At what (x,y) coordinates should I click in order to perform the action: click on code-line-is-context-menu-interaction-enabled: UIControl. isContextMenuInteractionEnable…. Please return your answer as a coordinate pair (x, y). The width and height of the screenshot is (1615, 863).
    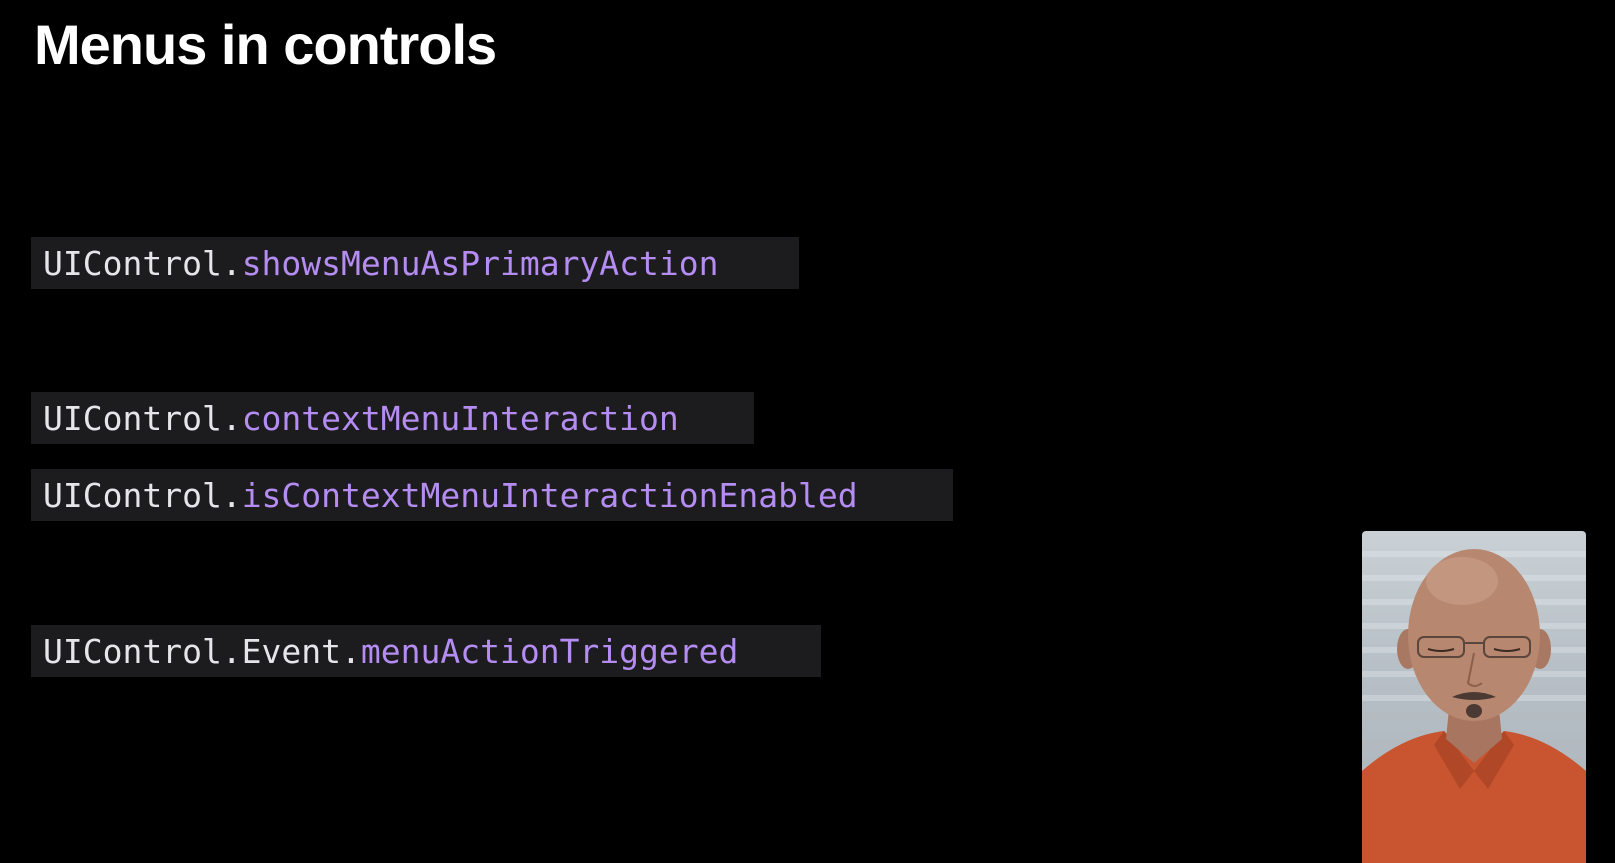
    Looking at the image, I should click on (492, 495).